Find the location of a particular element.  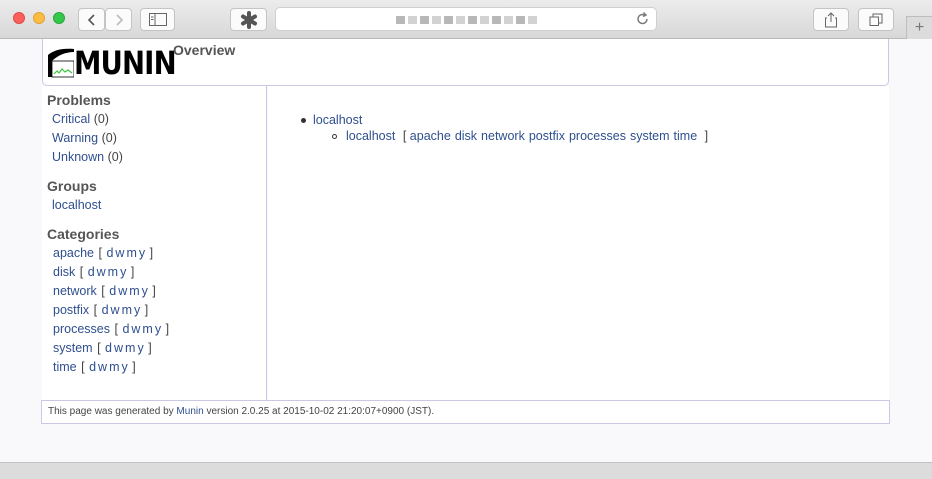

minimize-window-button is located at coordinates (39, 18).